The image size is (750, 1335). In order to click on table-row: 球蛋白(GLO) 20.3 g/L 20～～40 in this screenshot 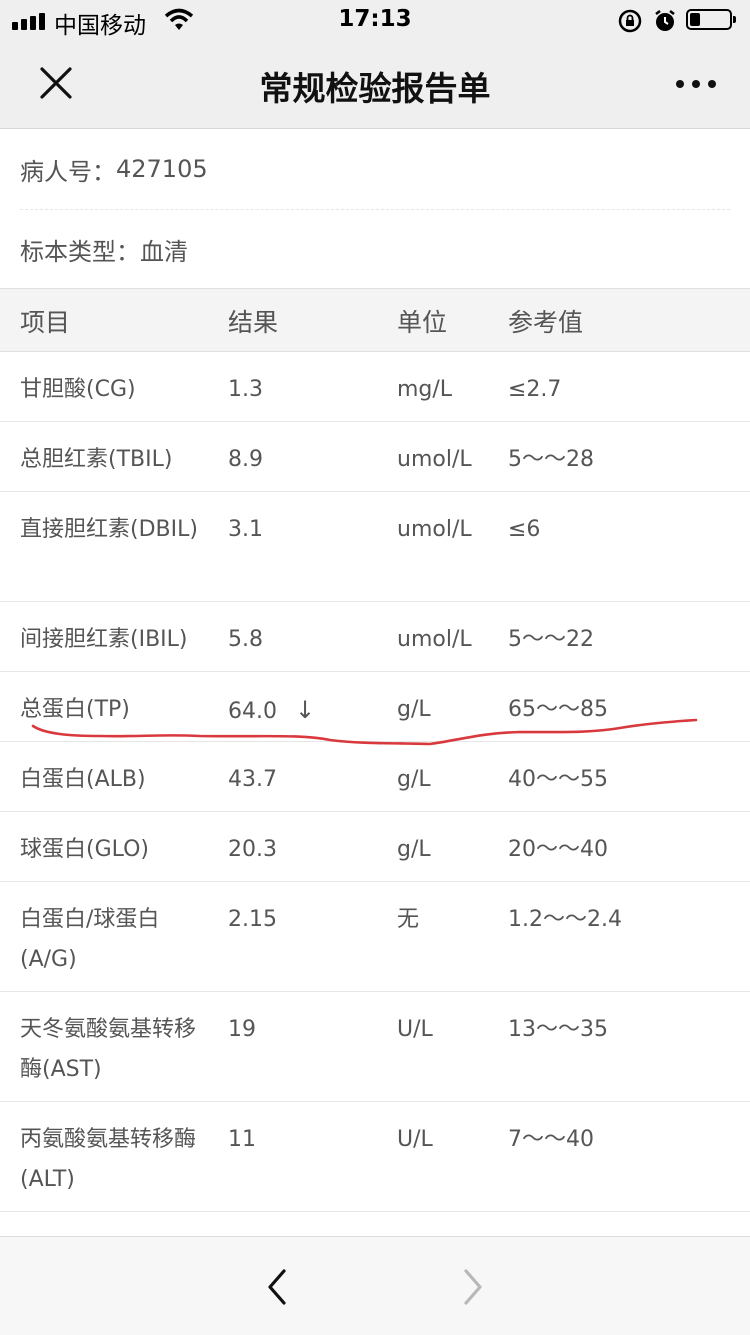, I will do `click(375, 847)`.